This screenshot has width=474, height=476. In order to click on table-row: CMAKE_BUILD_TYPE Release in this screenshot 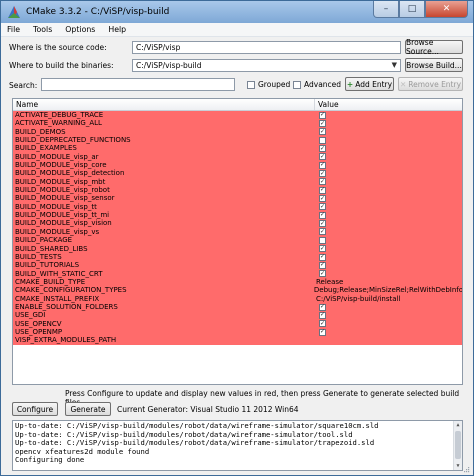, I will do `click(237, 282)`.